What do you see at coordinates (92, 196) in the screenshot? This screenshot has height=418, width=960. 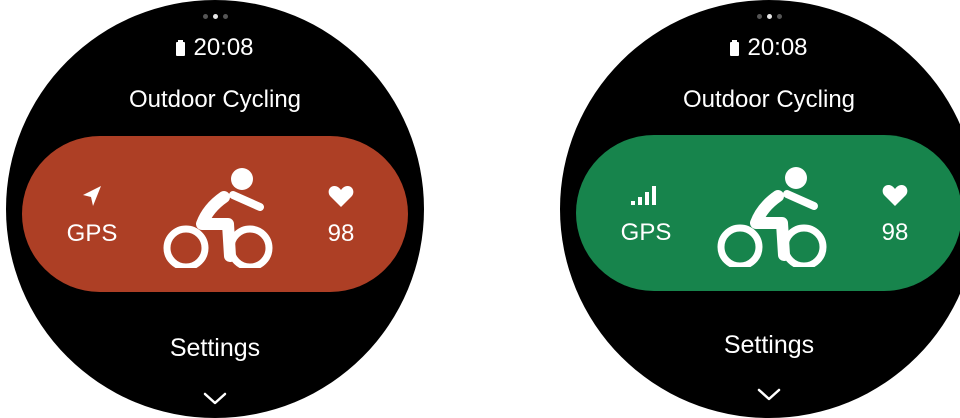 I see `location-arrow-icon` at bounding box center [92, 196].